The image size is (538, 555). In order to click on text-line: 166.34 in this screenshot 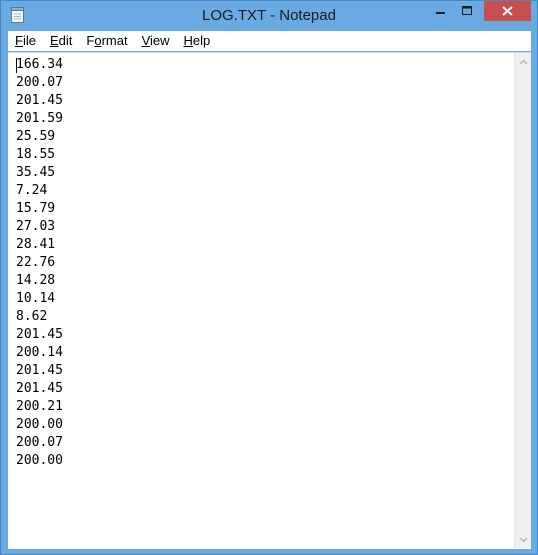, I will do `click(264, 65)`.